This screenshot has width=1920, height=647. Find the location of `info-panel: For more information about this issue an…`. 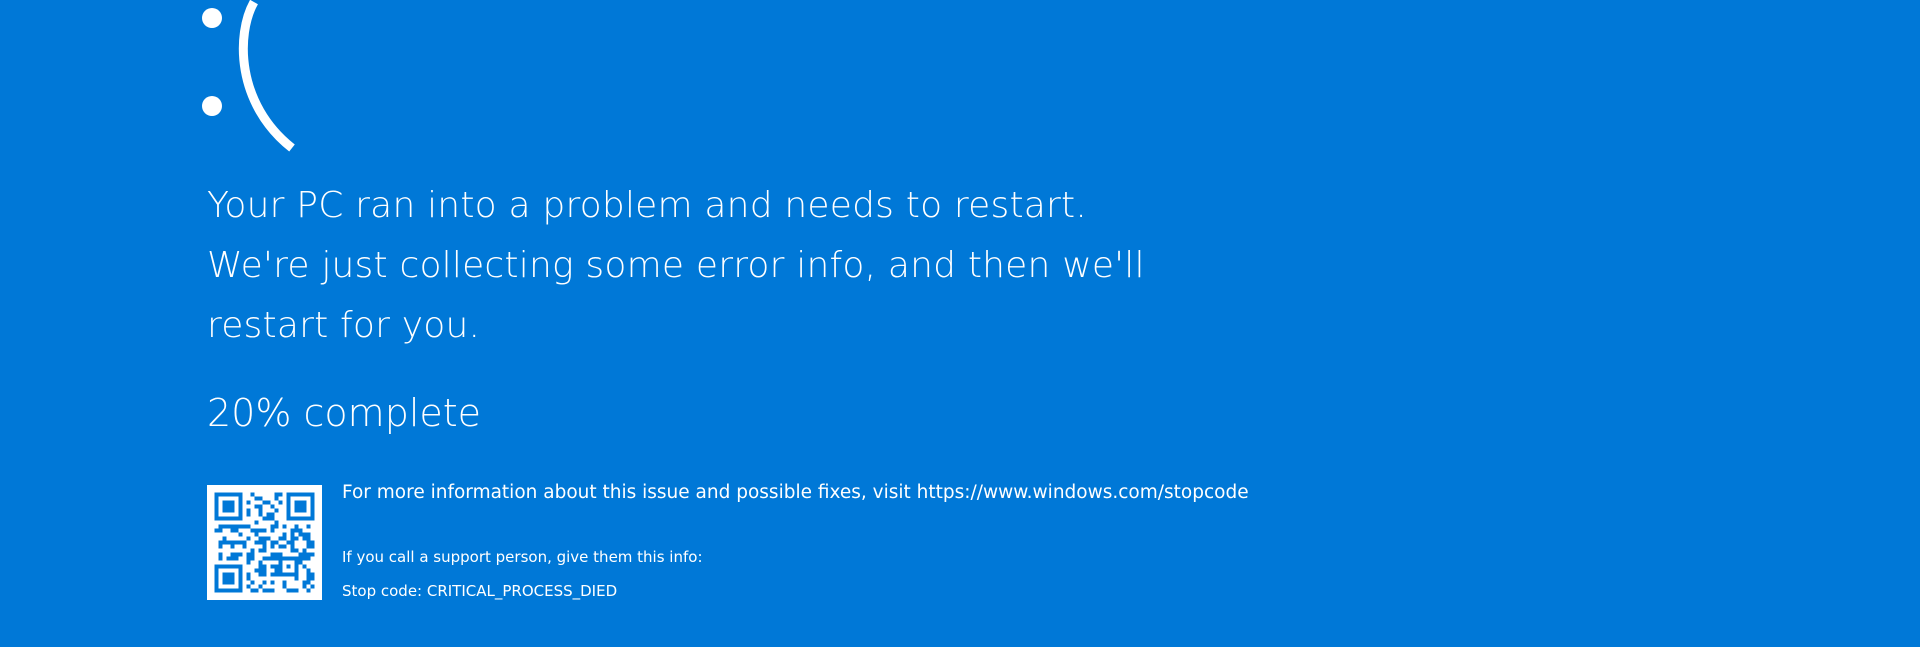

info-panel: For more information about this issue an… is located at coordinates (795, 540).